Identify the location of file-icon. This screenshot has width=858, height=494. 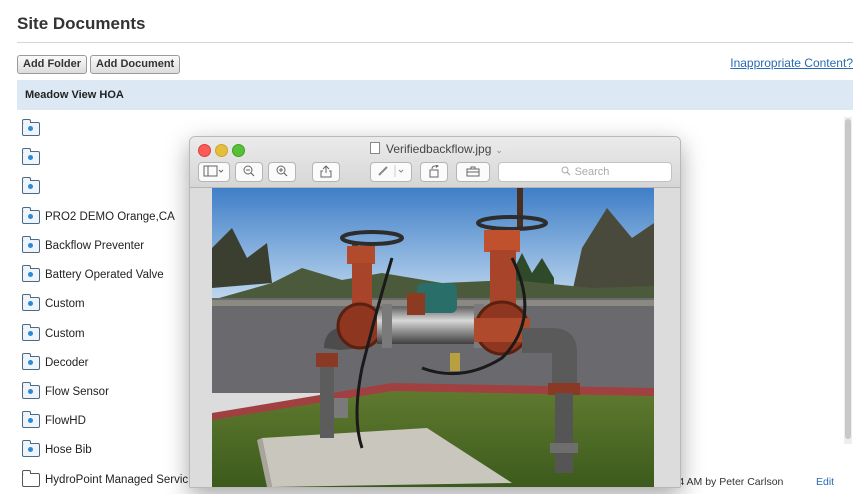
(375, 148).